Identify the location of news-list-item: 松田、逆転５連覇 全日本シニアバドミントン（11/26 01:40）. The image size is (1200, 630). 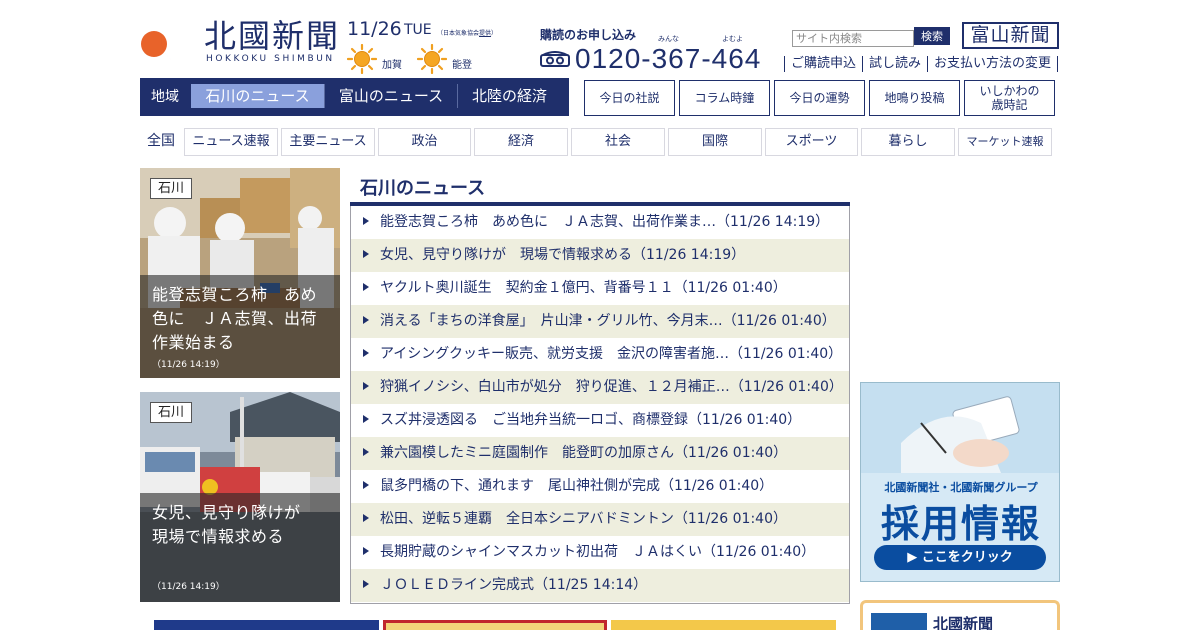
(600, 519).